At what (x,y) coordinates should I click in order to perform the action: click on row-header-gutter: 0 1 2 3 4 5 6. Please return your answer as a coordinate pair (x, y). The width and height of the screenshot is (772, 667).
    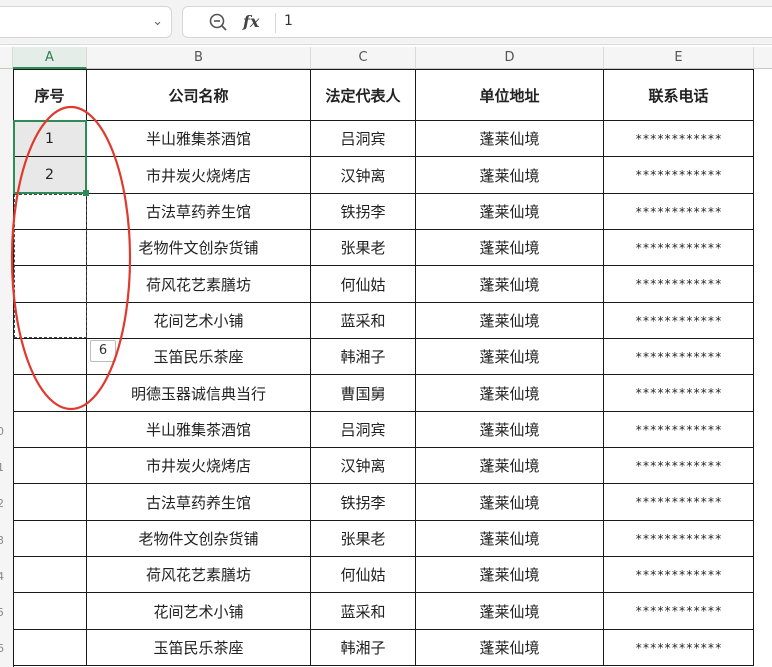
    Looking at the image, I should click on (7, 368).